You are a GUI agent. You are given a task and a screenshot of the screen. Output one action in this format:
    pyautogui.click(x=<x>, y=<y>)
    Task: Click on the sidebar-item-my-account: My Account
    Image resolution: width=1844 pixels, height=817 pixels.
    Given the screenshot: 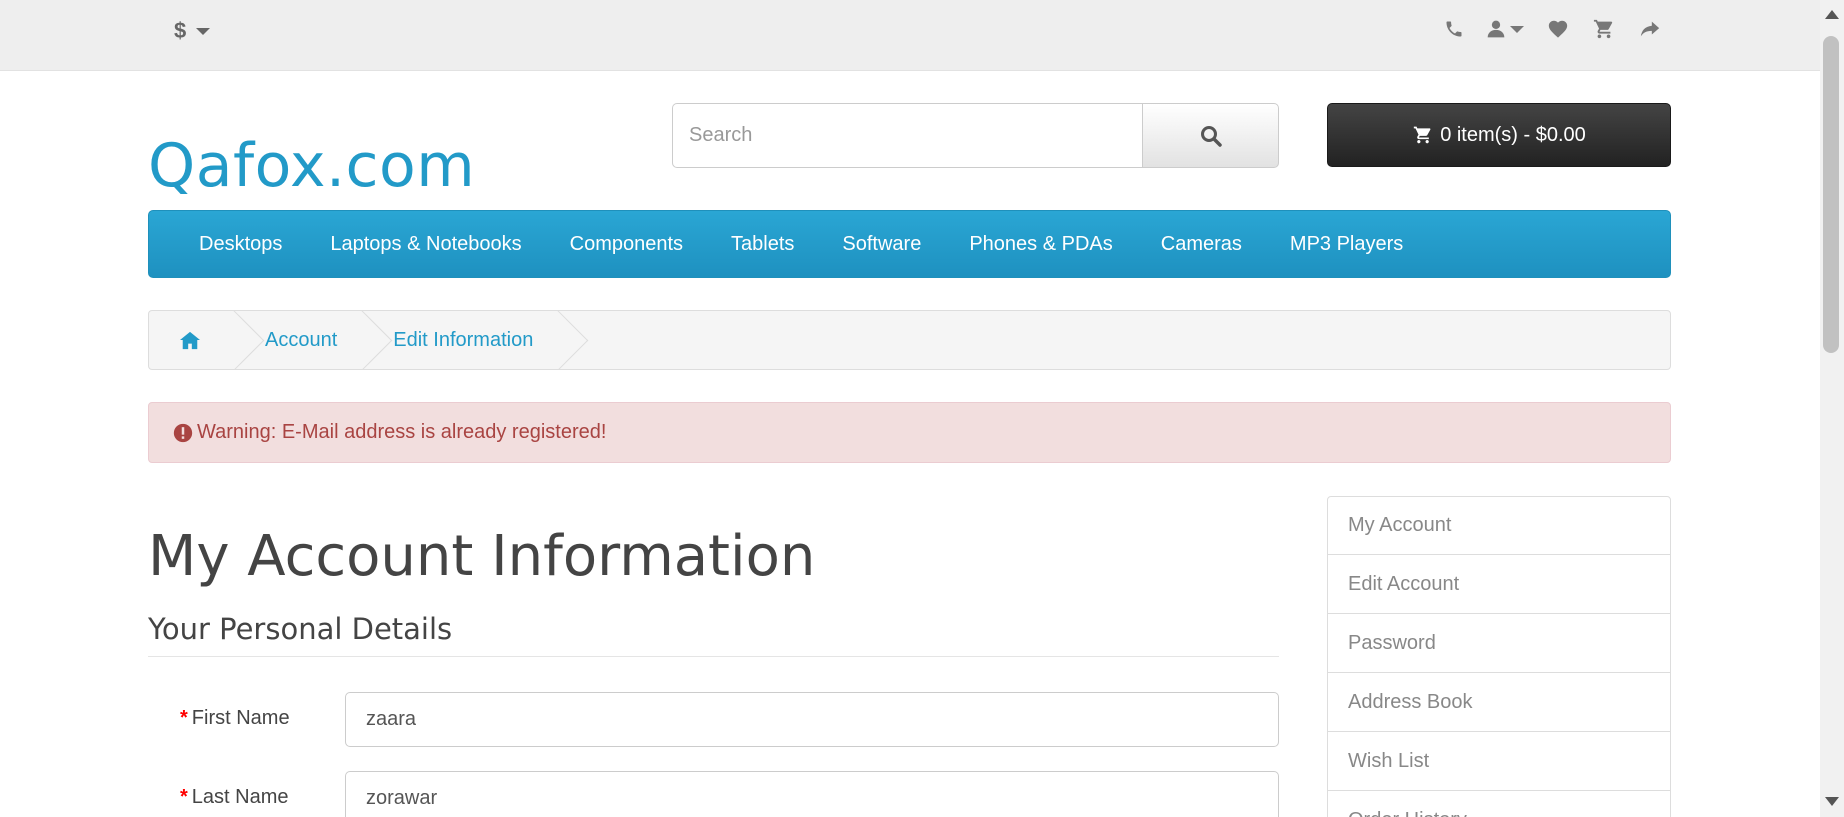 What is the action you would take?
    pyautogui.click(x=1499, y=525)
    